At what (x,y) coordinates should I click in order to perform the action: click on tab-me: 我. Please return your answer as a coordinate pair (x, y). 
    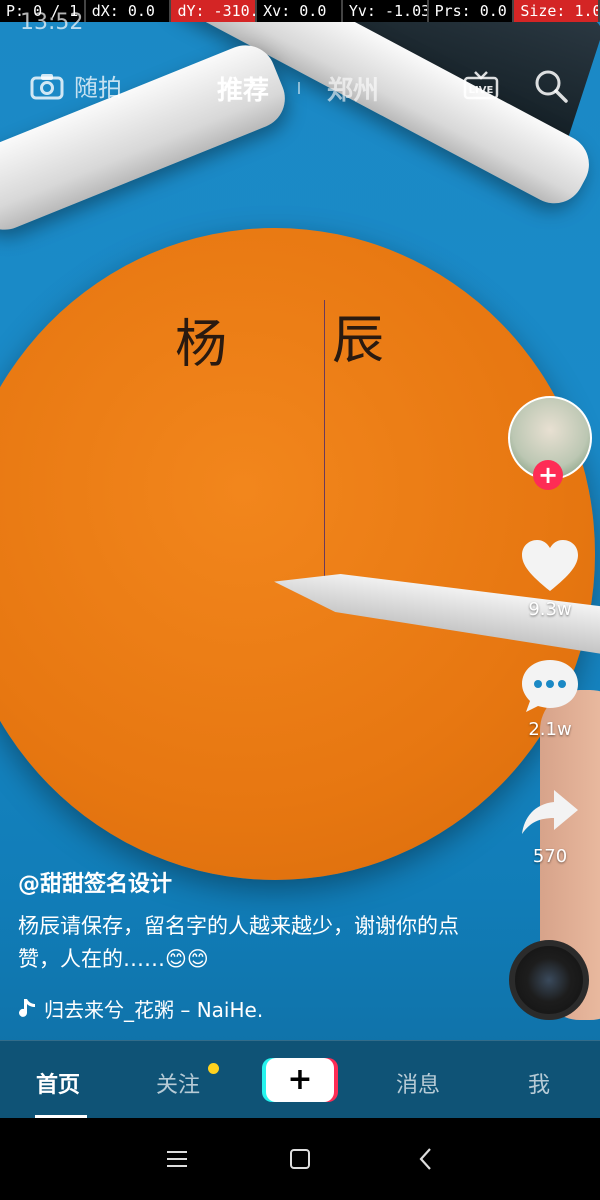
    Looking at the image, I should click on (539, 1083).